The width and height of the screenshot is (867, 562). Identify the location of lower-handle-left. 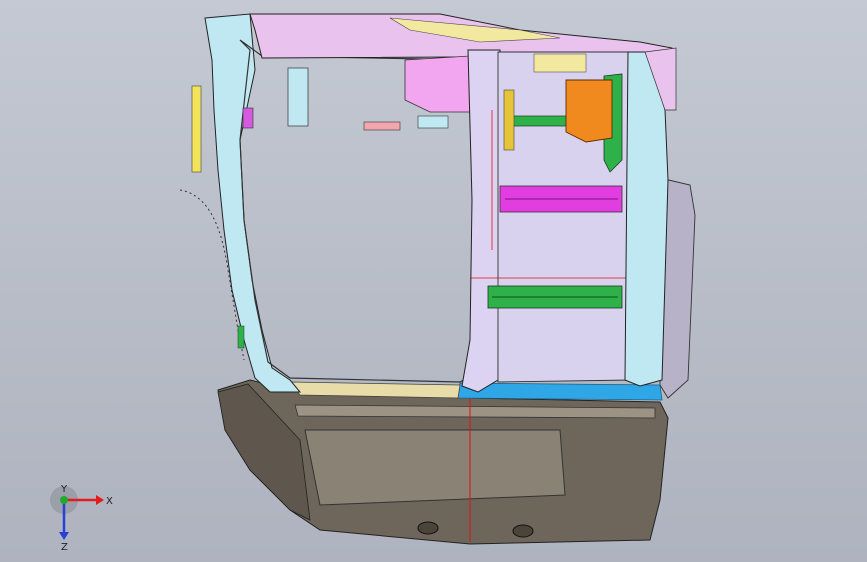
(428, 528).